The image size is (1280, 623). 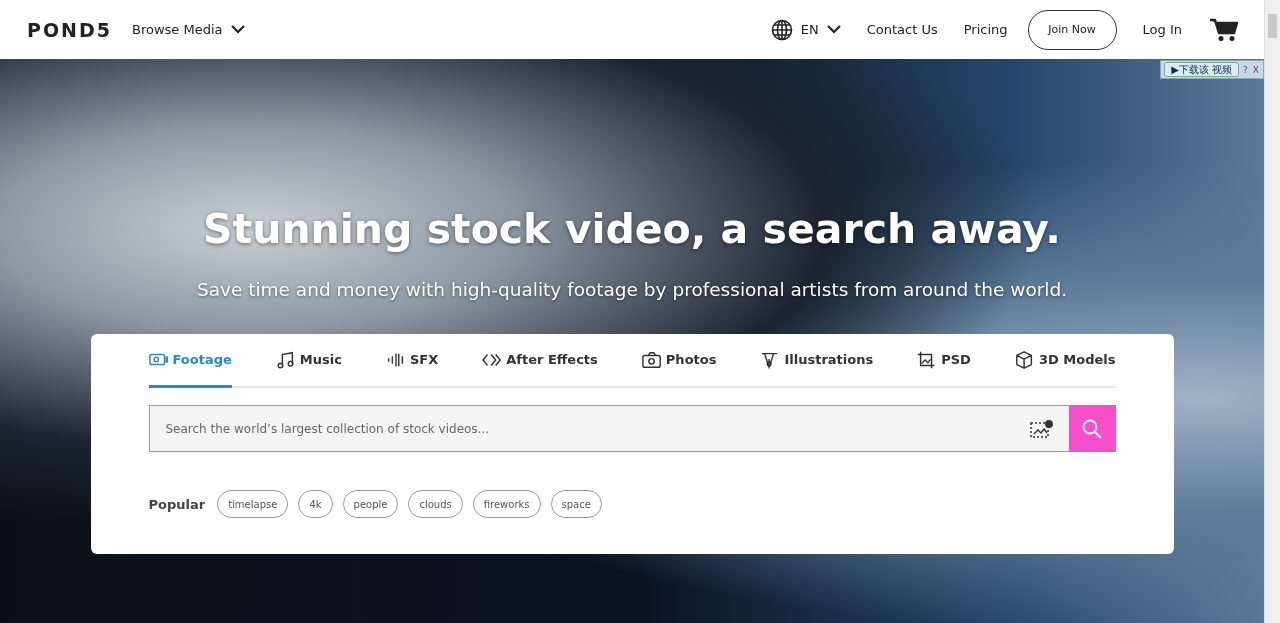 I want to click on media-tab: SFX, so click(x=412, y=361).